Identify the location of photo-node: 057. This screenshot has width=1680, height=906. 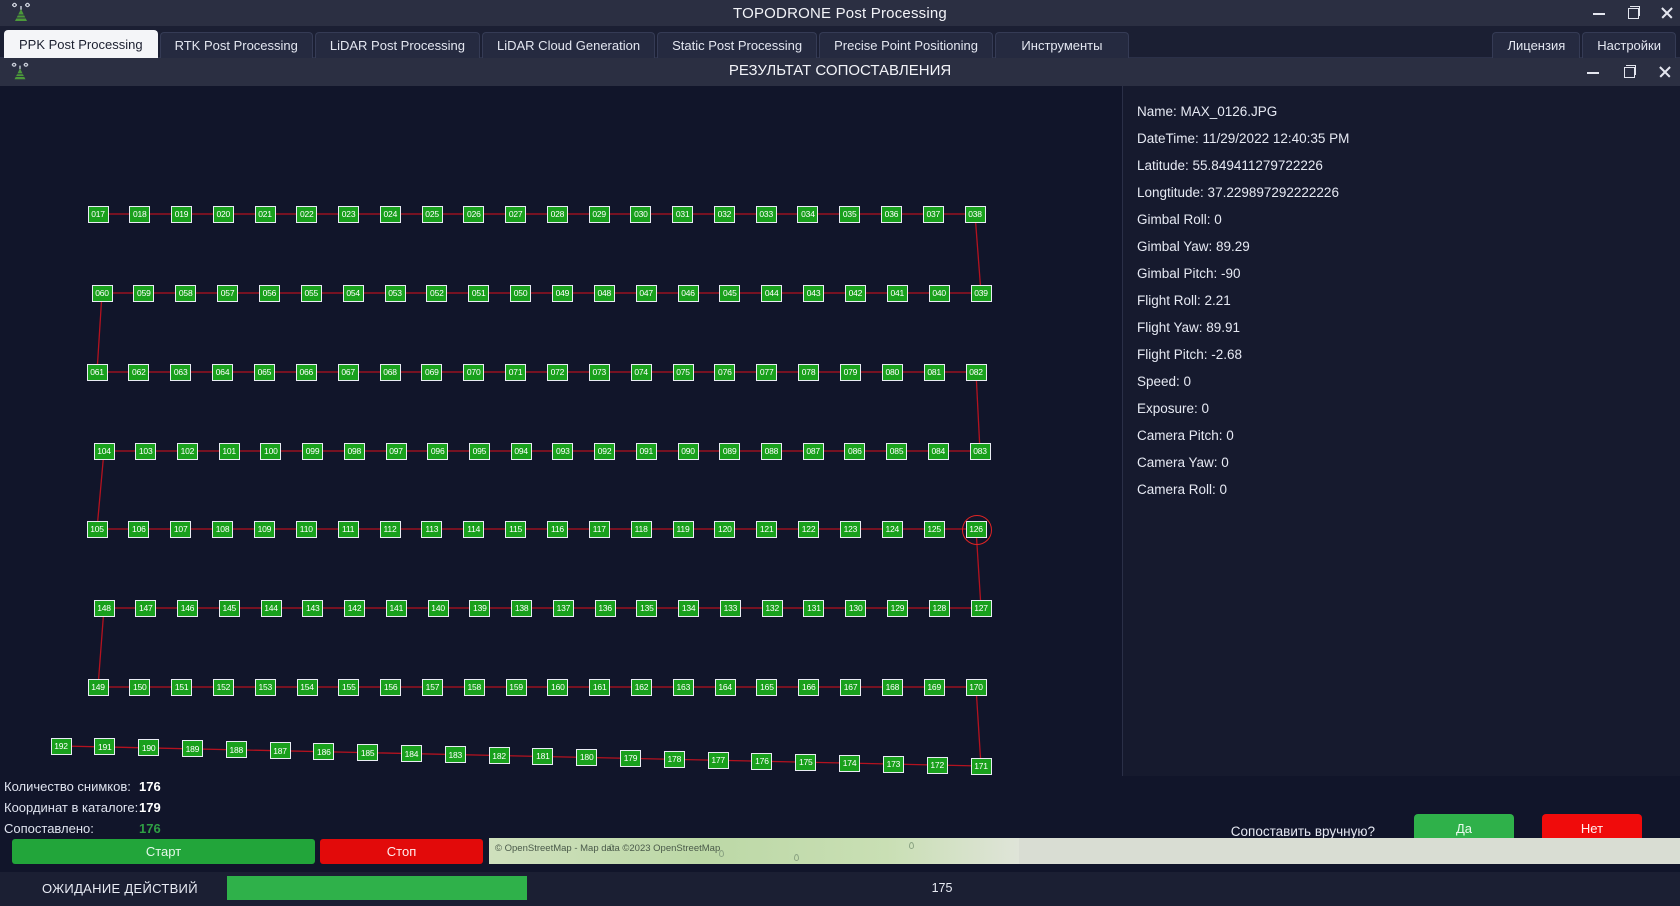
(228, 293).